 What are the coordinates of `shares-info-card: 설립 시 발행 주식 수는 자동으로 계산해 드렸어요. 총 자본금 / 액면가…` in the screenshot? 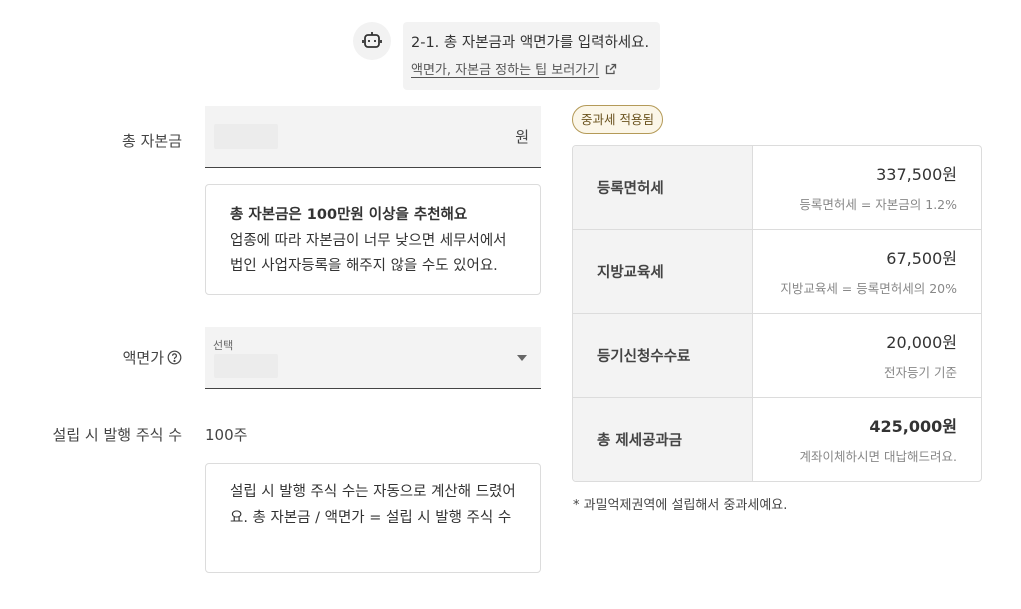 It's located at (373, 518).